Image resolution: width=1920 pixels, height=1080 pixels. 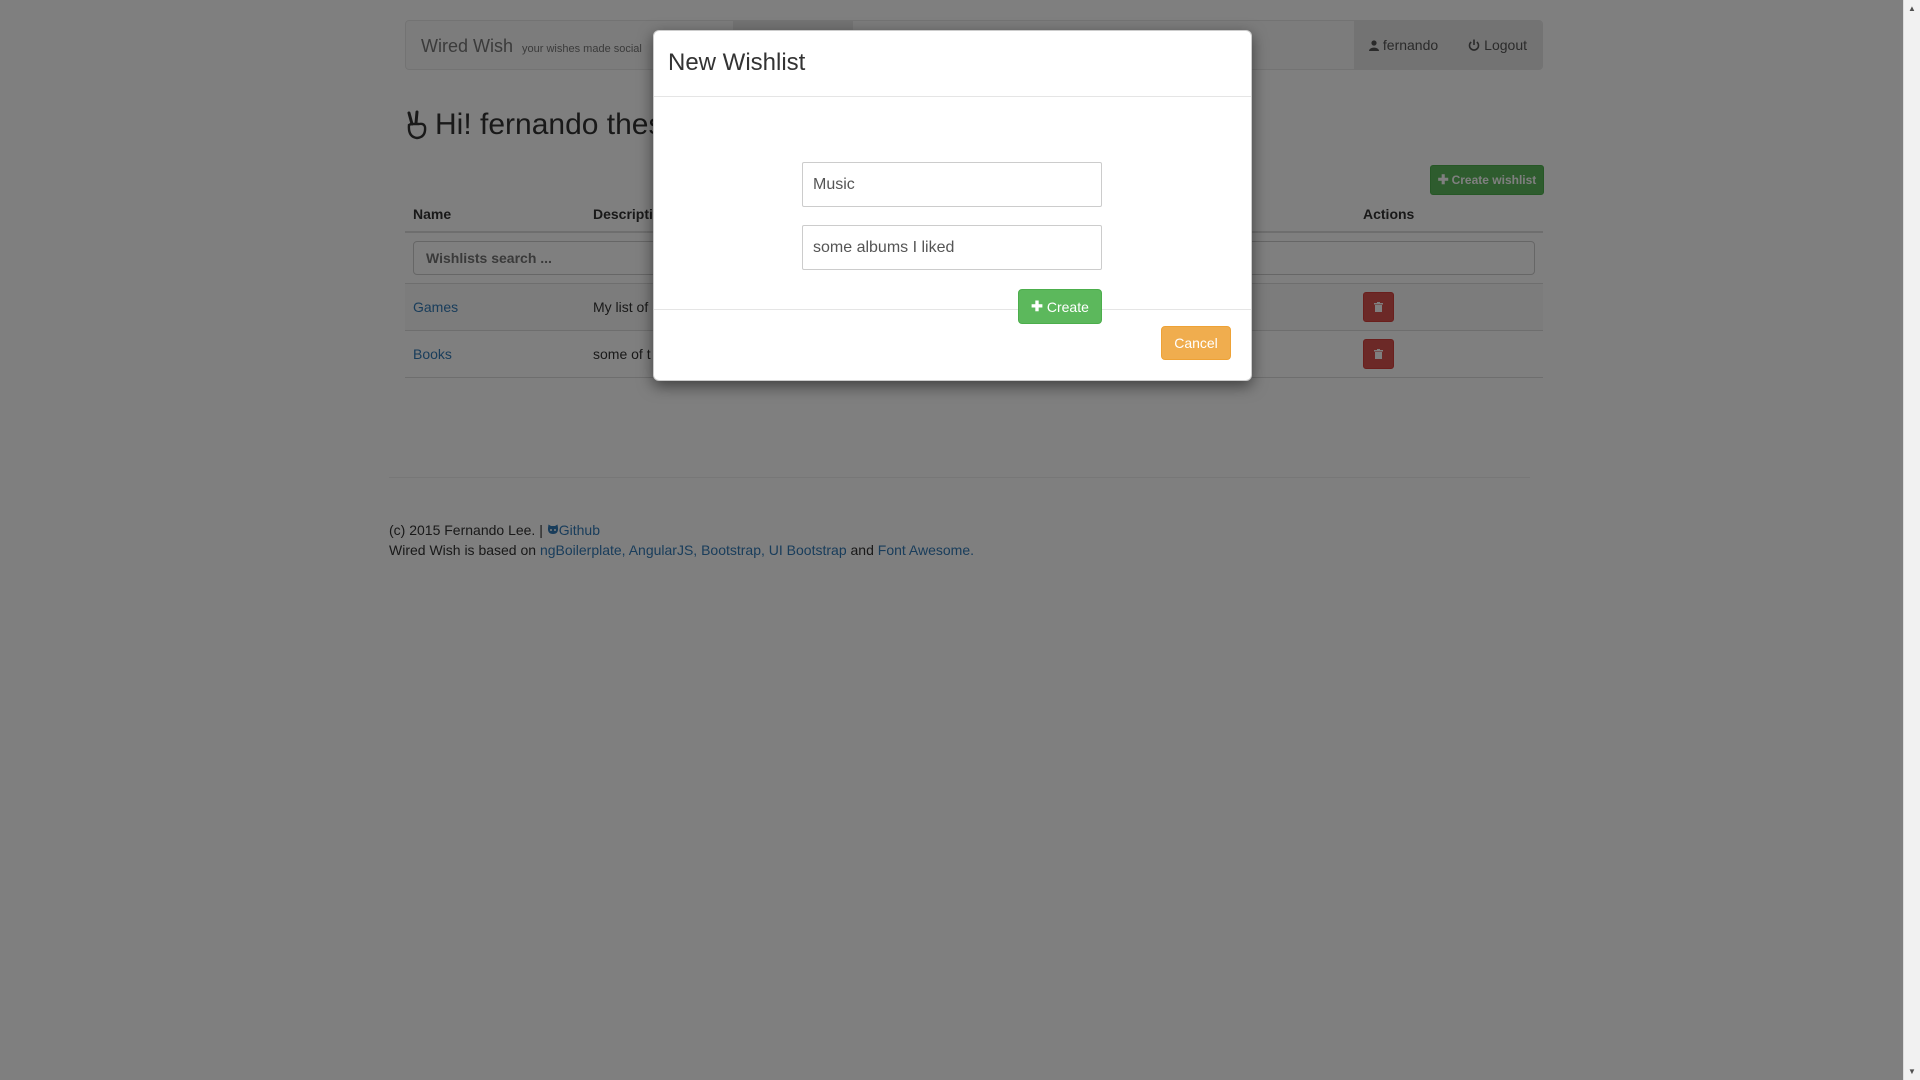 I want to click on cancel-button: Cancel, so click(x=1196, y=343).